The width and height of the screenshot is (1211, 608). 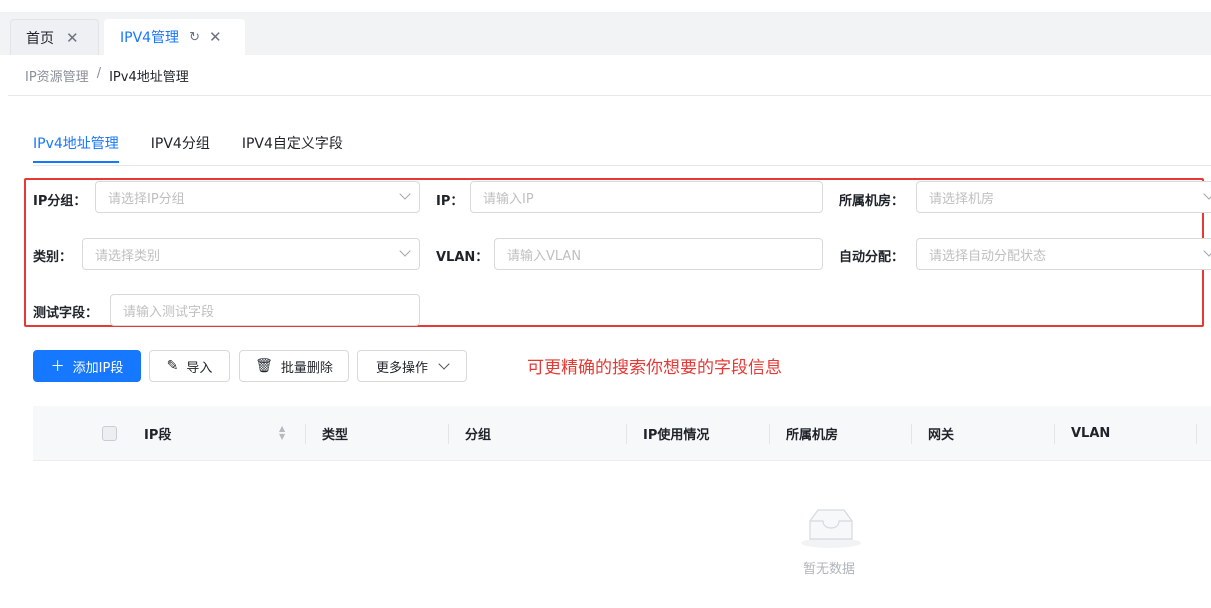 I want to click on room-select: 请选择机房, so click(x=1063, y=197).